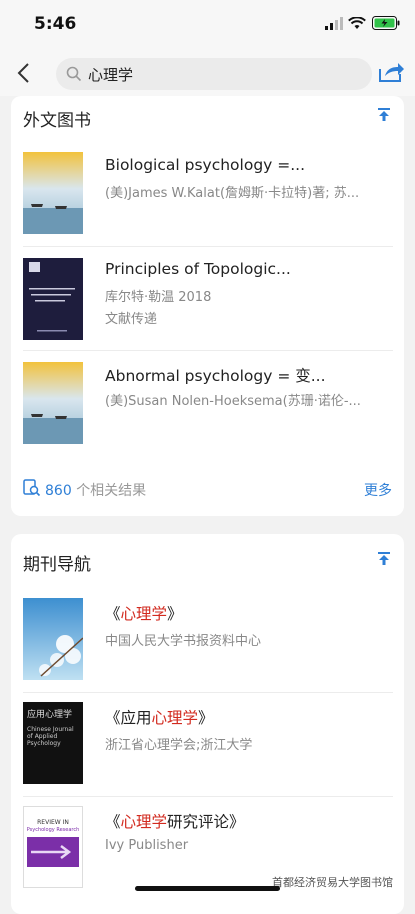 The height and width of the screenshot is (914, 415). I want to click on status-time: 5:46, so click(55, 24).